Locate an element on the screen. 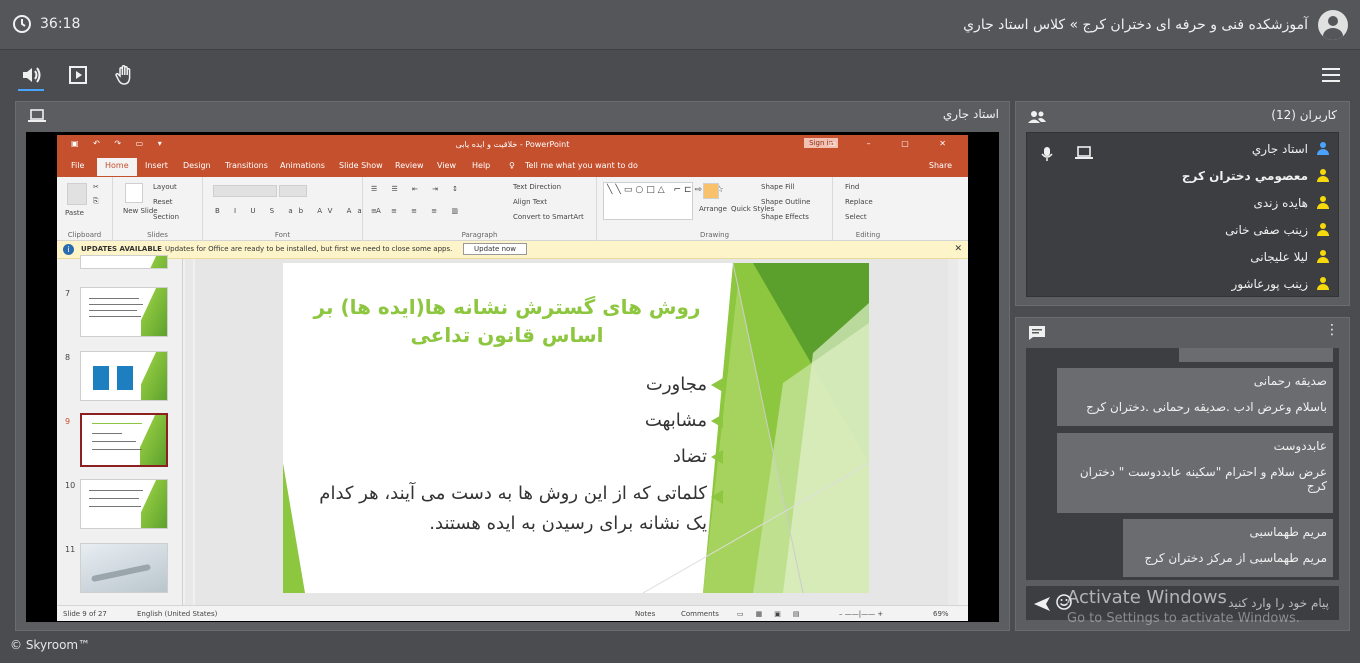 This screenshot has height=663, width=1360. share-button: Share is located at coordinates (940, 165).